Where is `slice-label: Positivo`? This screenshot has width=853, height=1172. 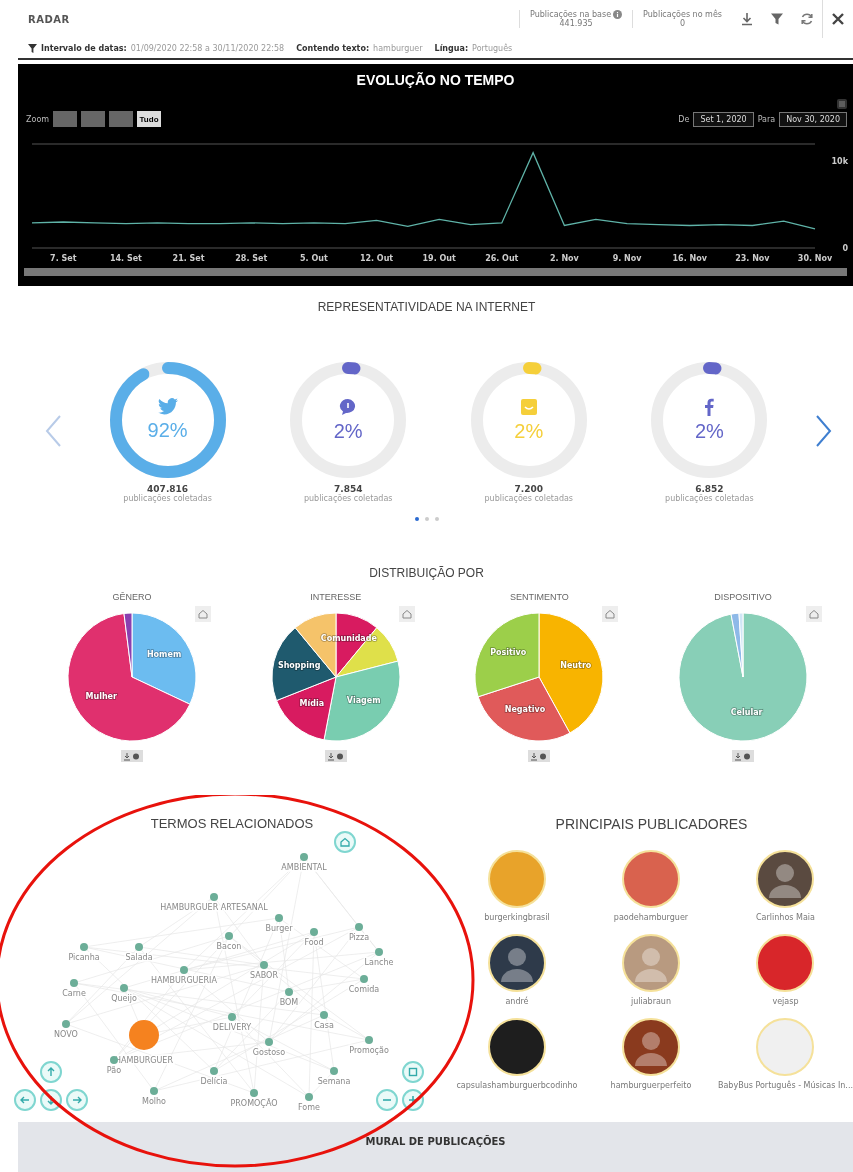 slice-label: Positivo is located at coordinates (508, 652).